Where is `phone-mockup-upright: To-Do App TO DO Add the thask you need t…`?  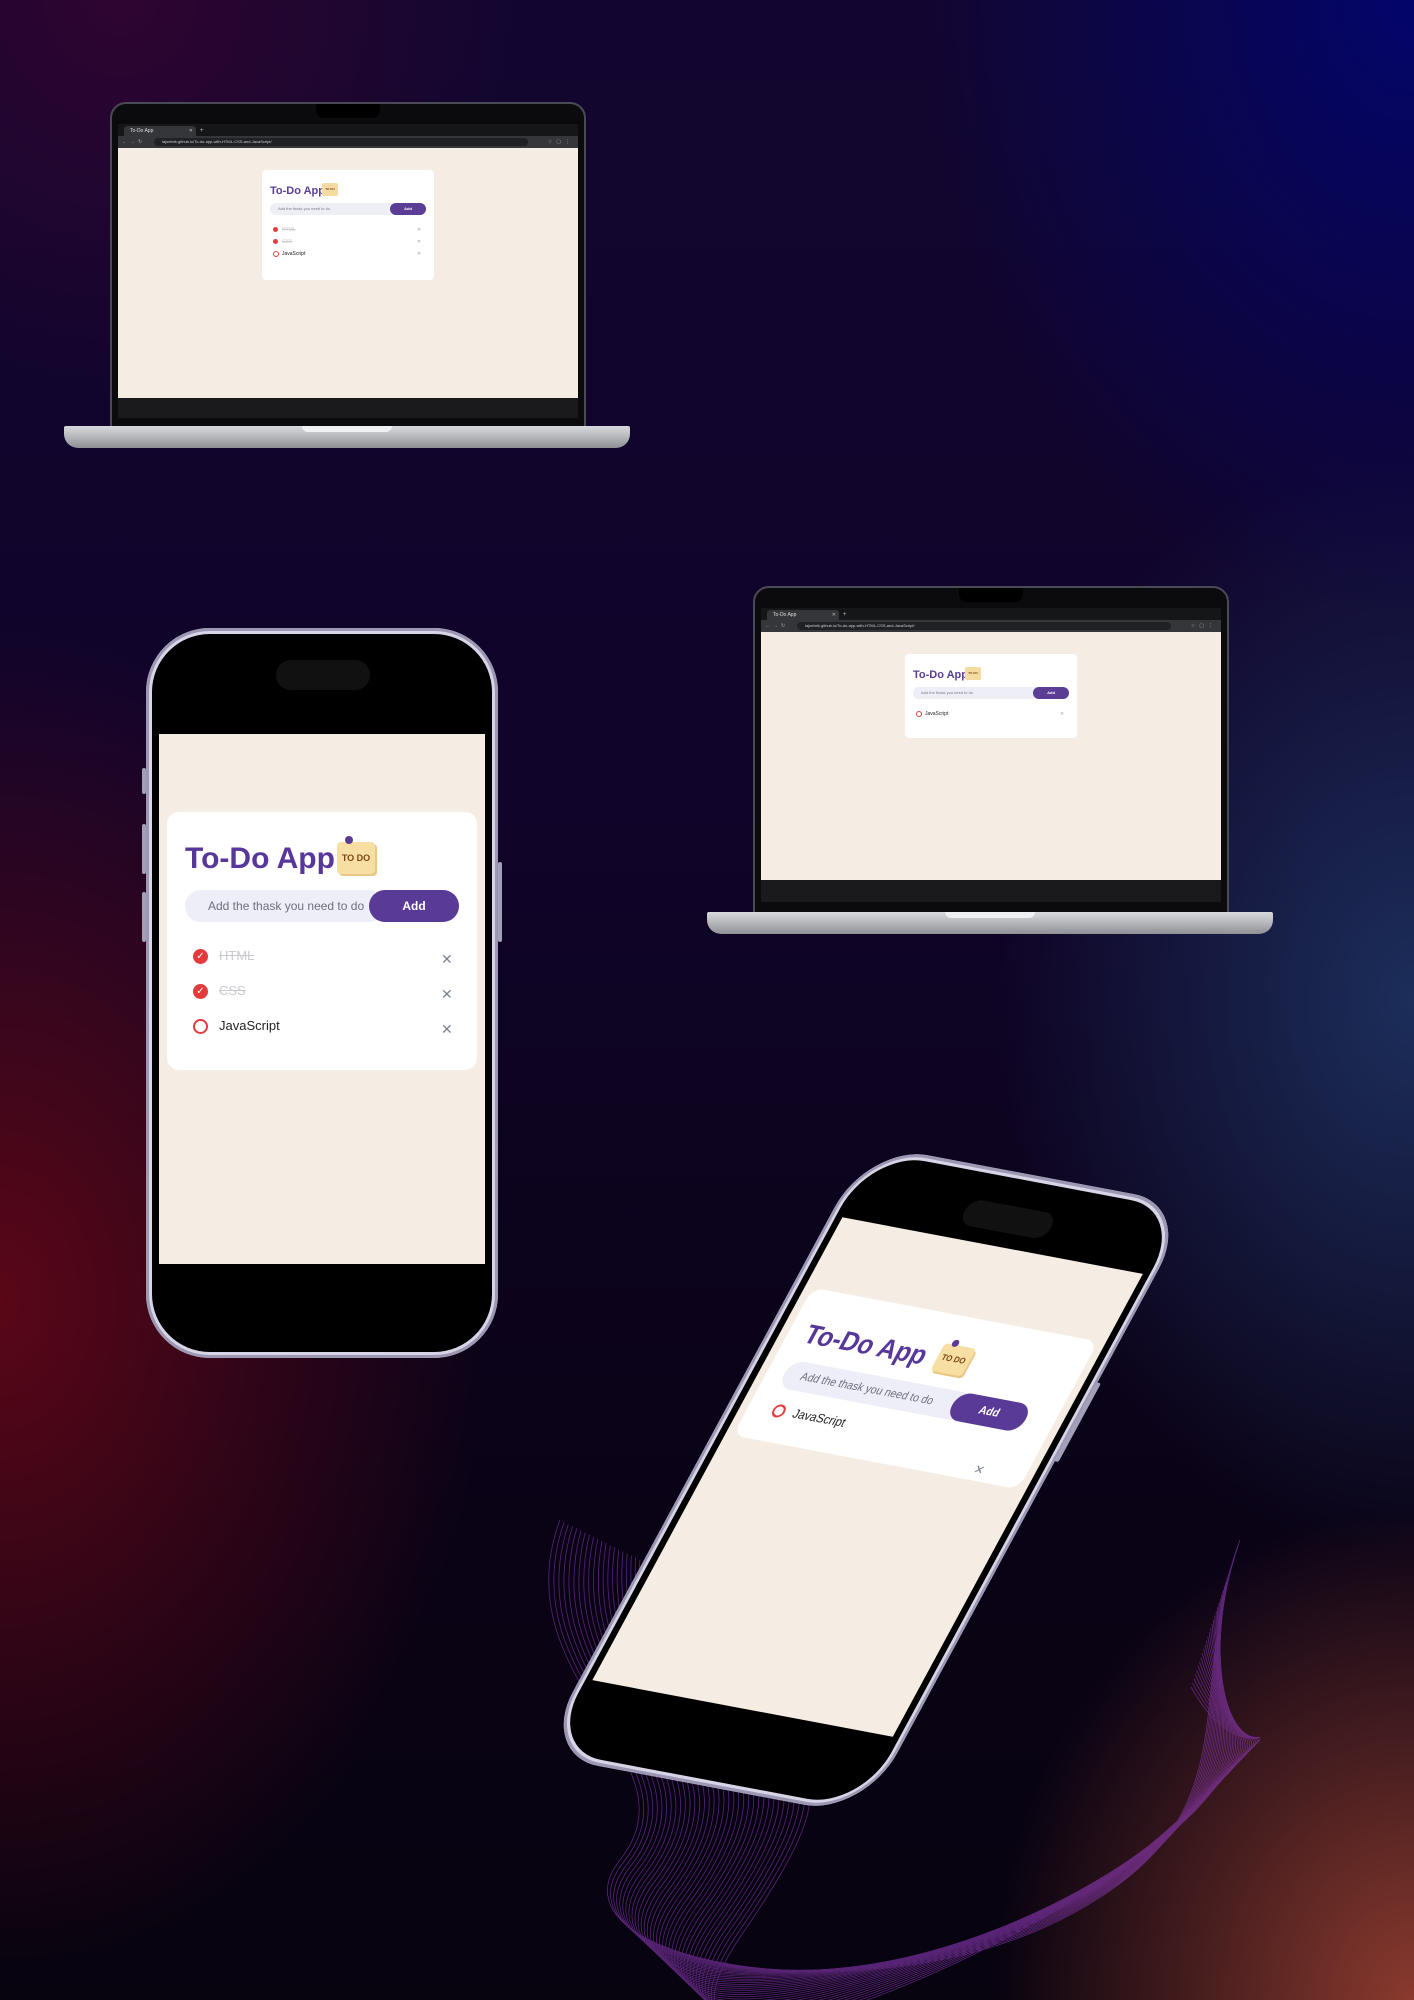
phone-mockup-upright: To-Do App TO DO Add the thask you need t… is located at coordinates (322, 993).